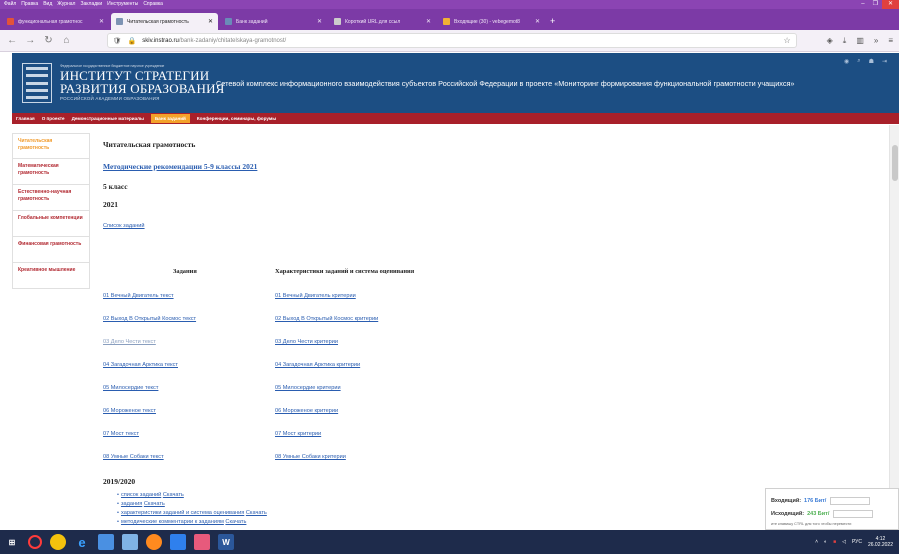 This screenshot has width=899, height=554. I want to click on task-criteria-link: 02 Выход В Открытый Космос критерии, so click(326, 327).